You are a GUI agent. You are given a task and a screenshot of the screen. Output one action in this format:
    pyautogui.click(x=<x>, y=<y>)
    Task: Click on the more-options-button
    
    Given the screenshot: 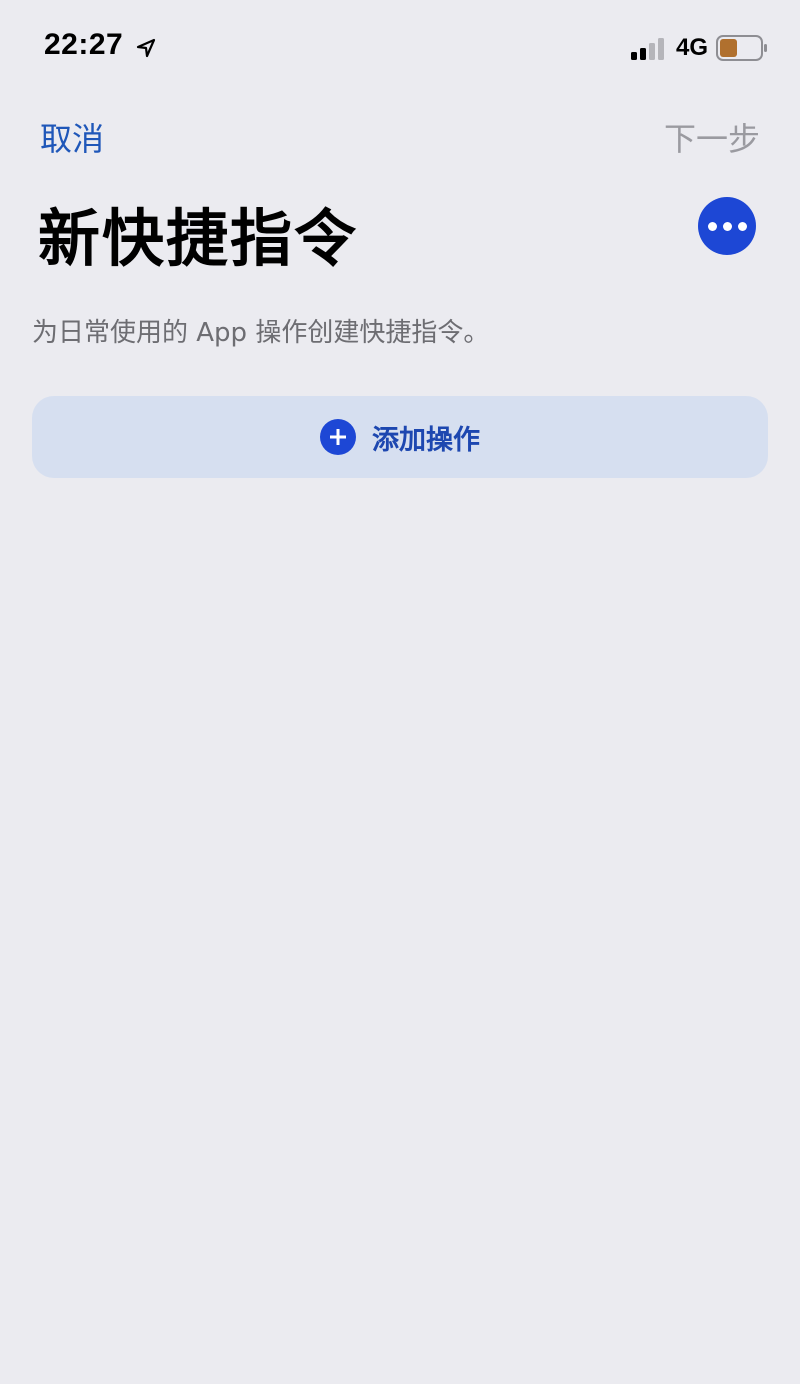 What is the action you would take?
    pyautogui.click(x=727, y=226)
    